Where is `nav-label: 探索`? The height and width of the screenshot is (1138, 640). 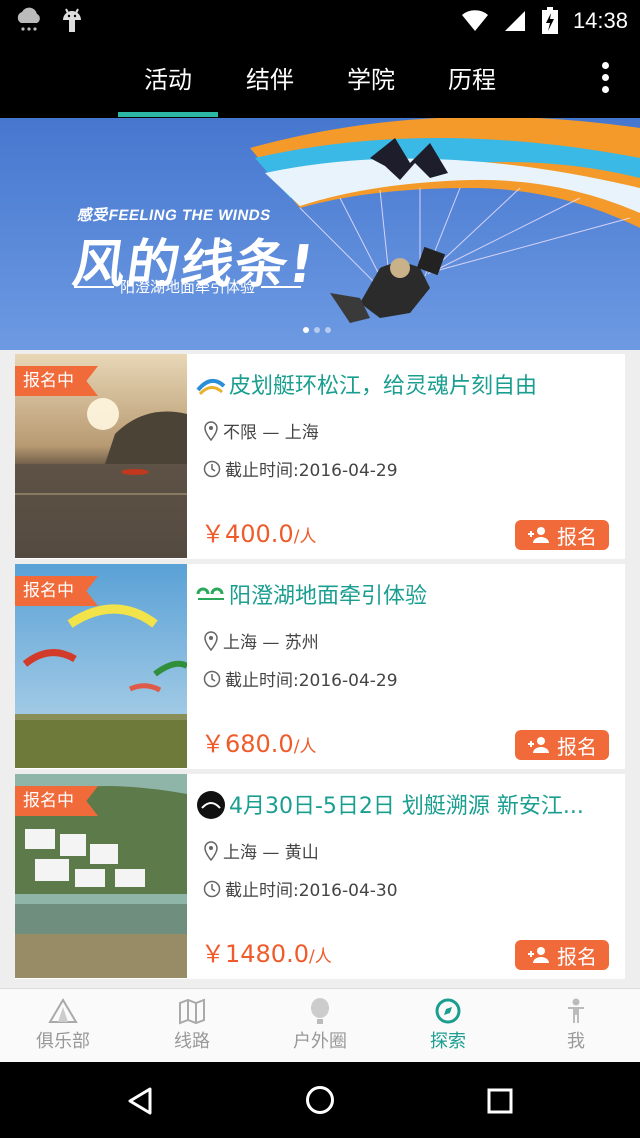
nav-label: 探索 is located at coordinates (448, 1041).